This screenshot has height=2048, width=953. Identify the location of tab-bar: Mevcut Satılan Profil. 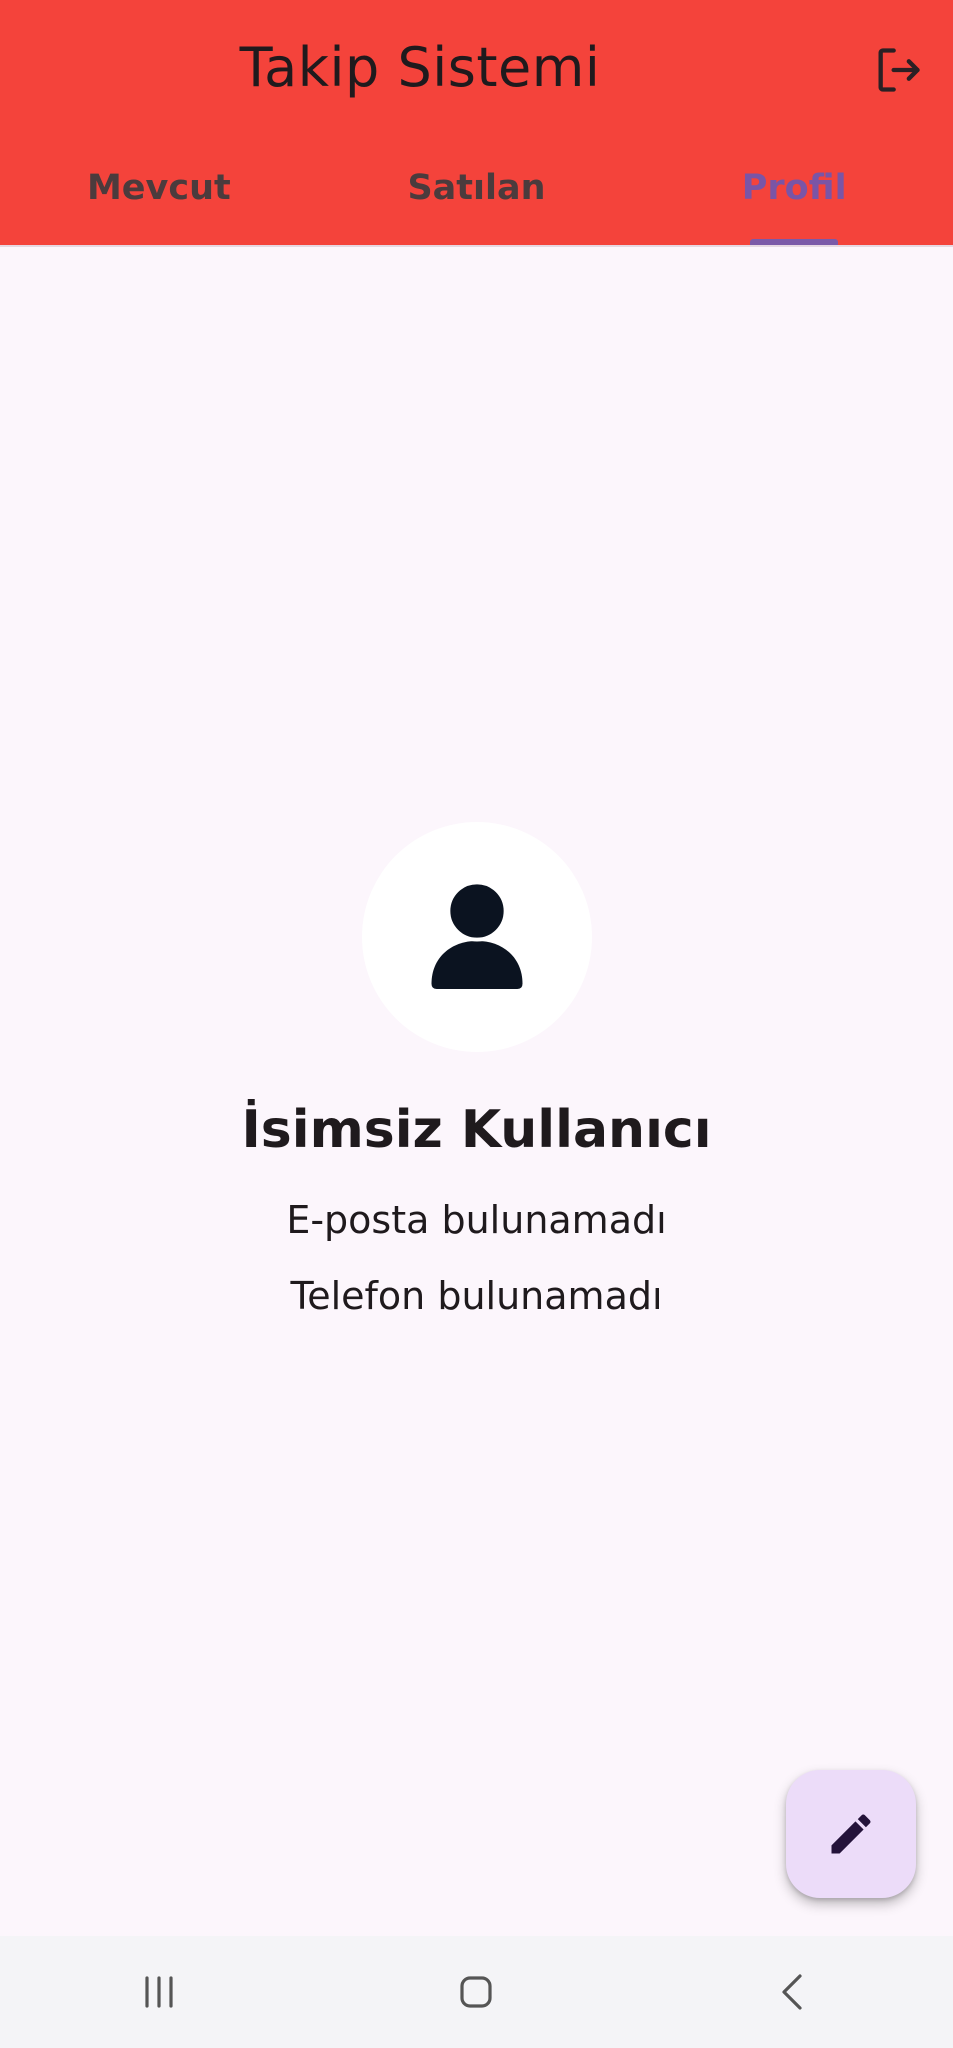
(476, 197).